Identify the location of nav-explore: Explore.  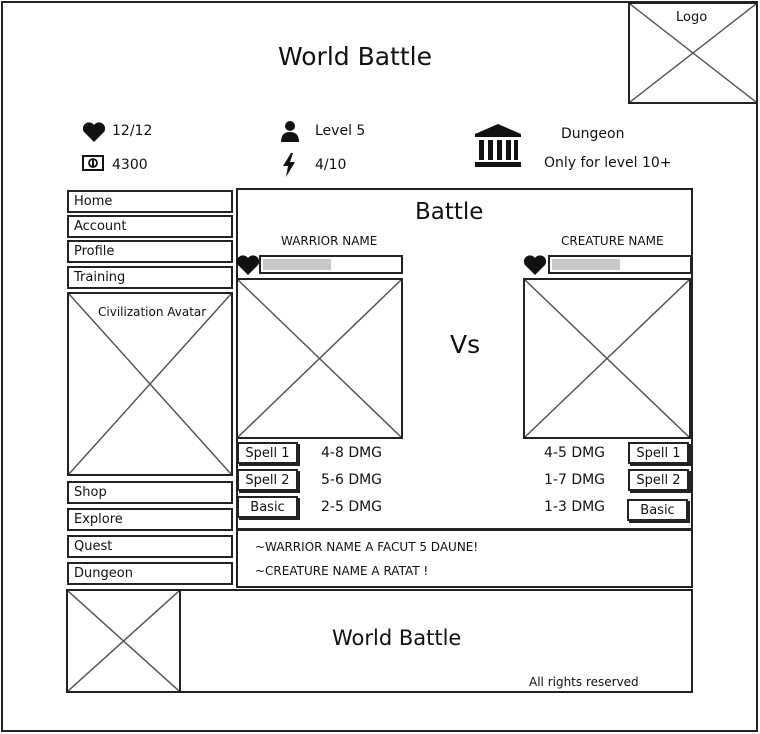
(150, 519).